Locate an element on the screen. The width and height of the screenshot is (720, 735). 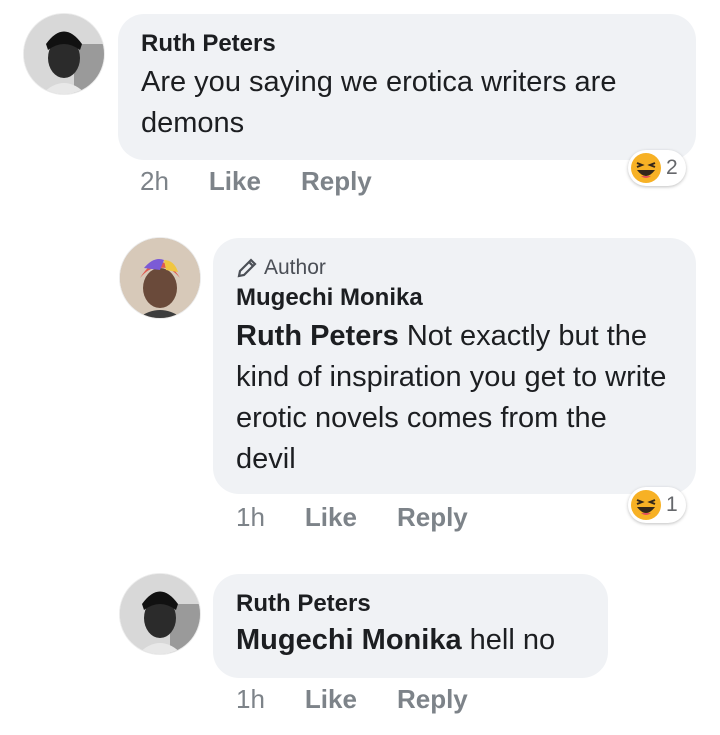
commenter-name: Mugechi Monika is located at coordinates (454, 298).